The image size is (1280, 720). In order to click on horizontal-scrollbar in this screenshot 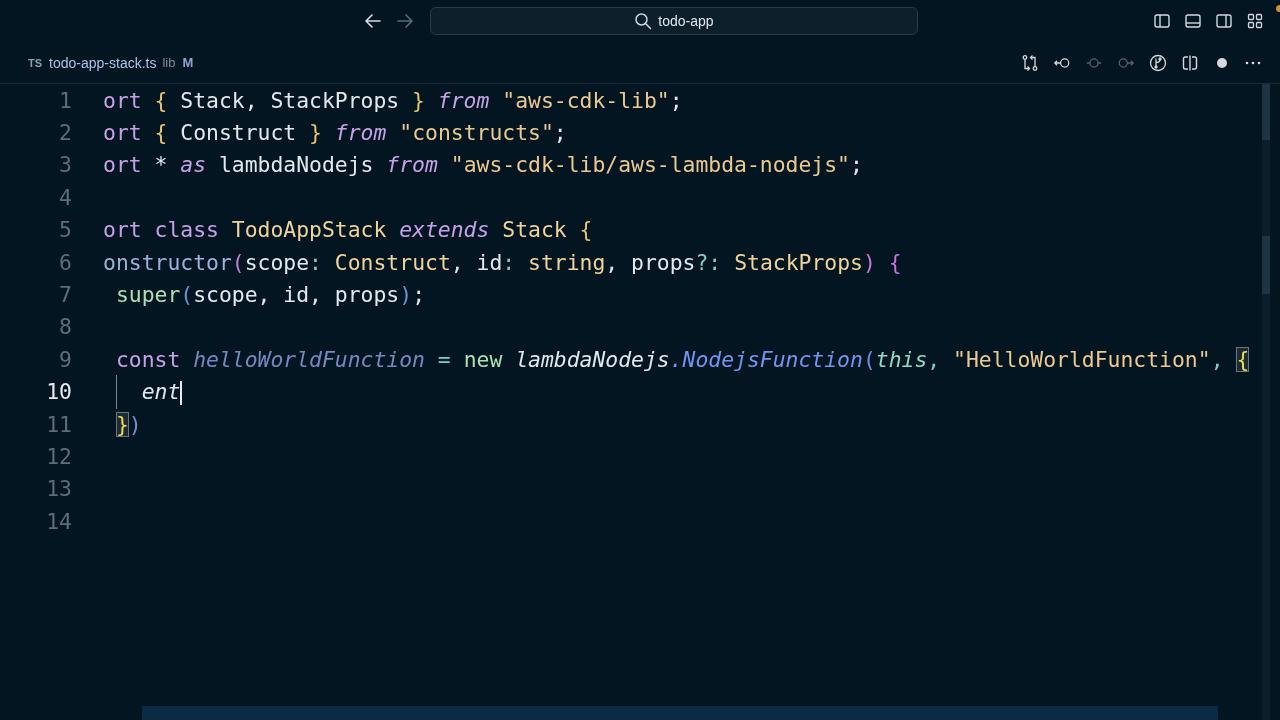, I will do `click(680, 713)`.